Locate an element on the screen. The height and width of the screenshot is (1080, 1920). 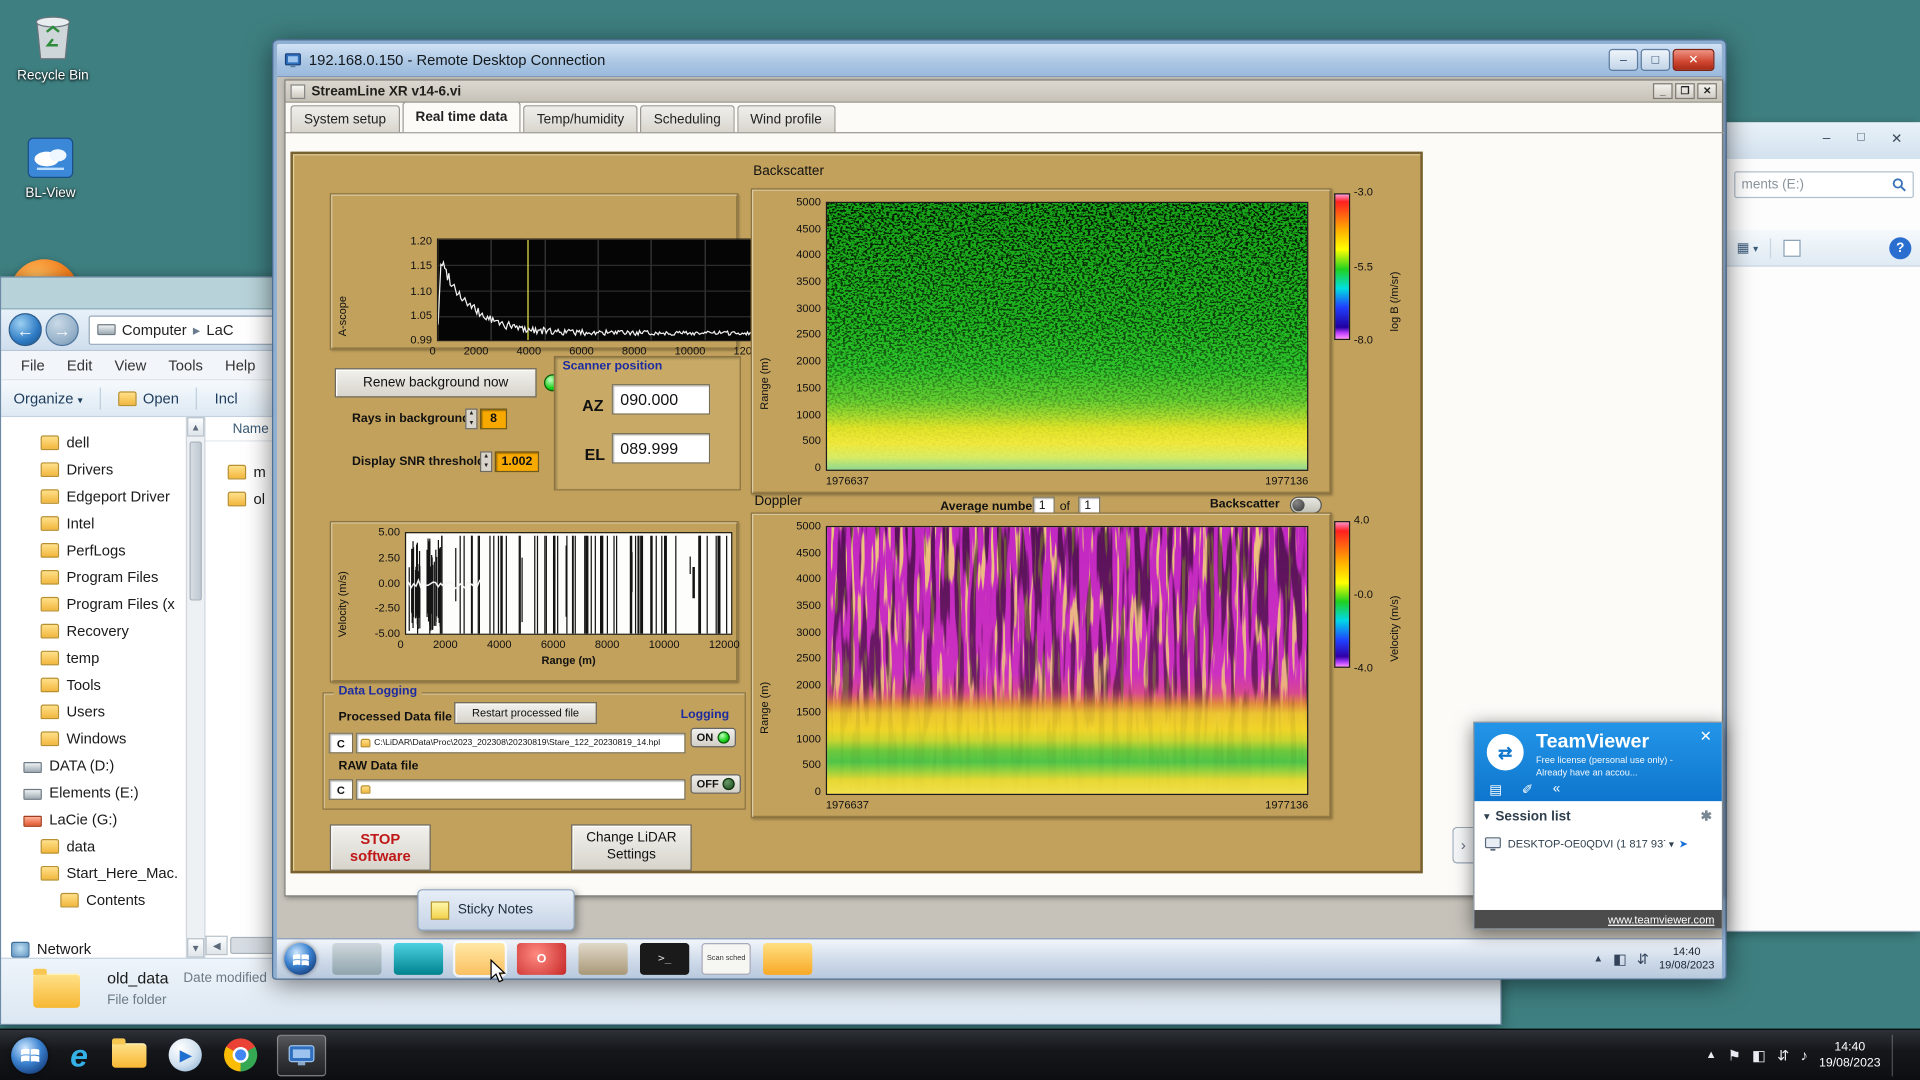
connect-cursor-icon: ➤ is located at coordinates (1683, 843).